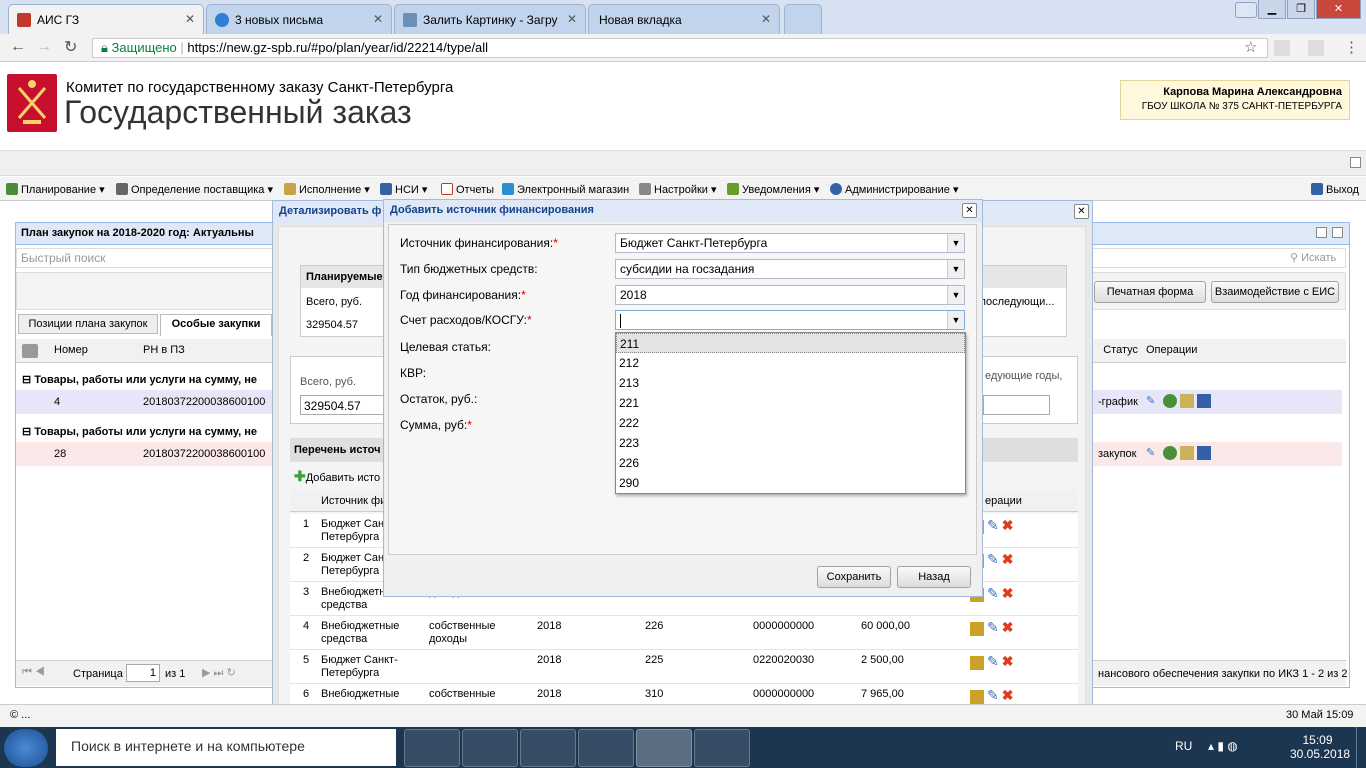  I want to click on collapse-icon, so click(1355, 162).